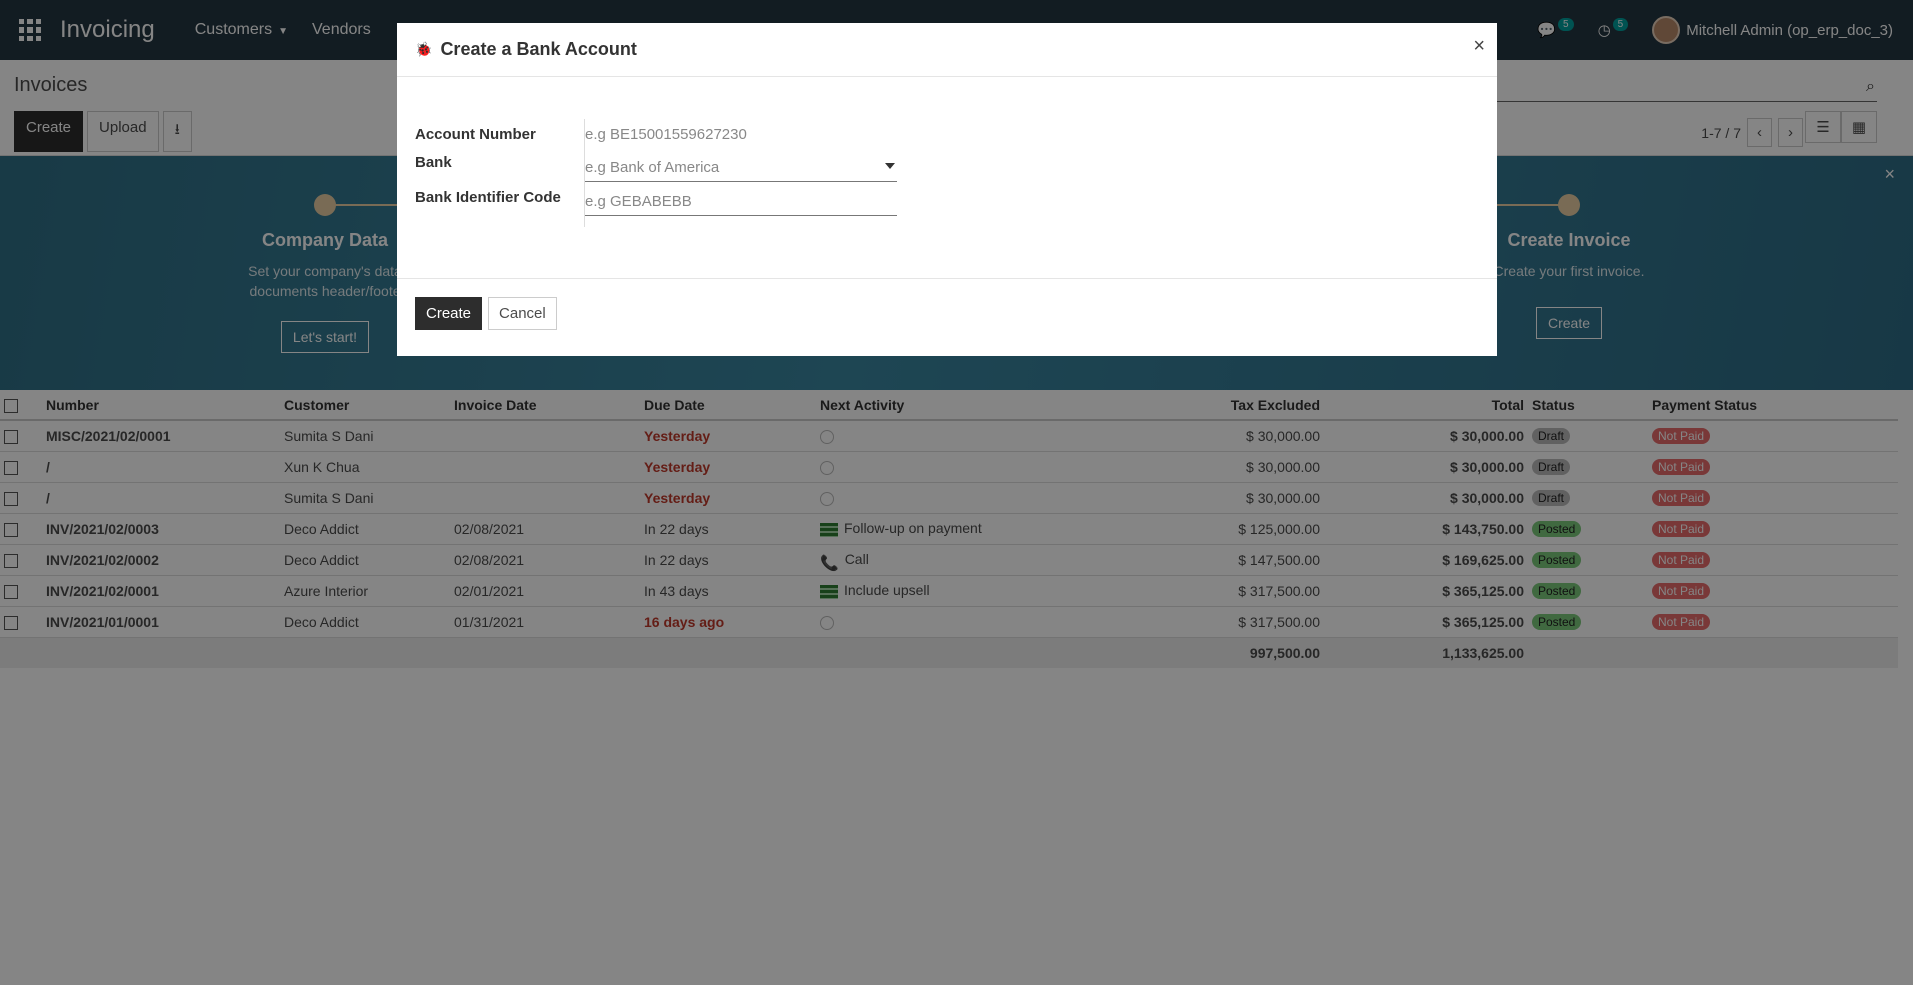 The height and width of the screenshot is (985, 1913). I want to click on create-button: Create, so click(449, 313).